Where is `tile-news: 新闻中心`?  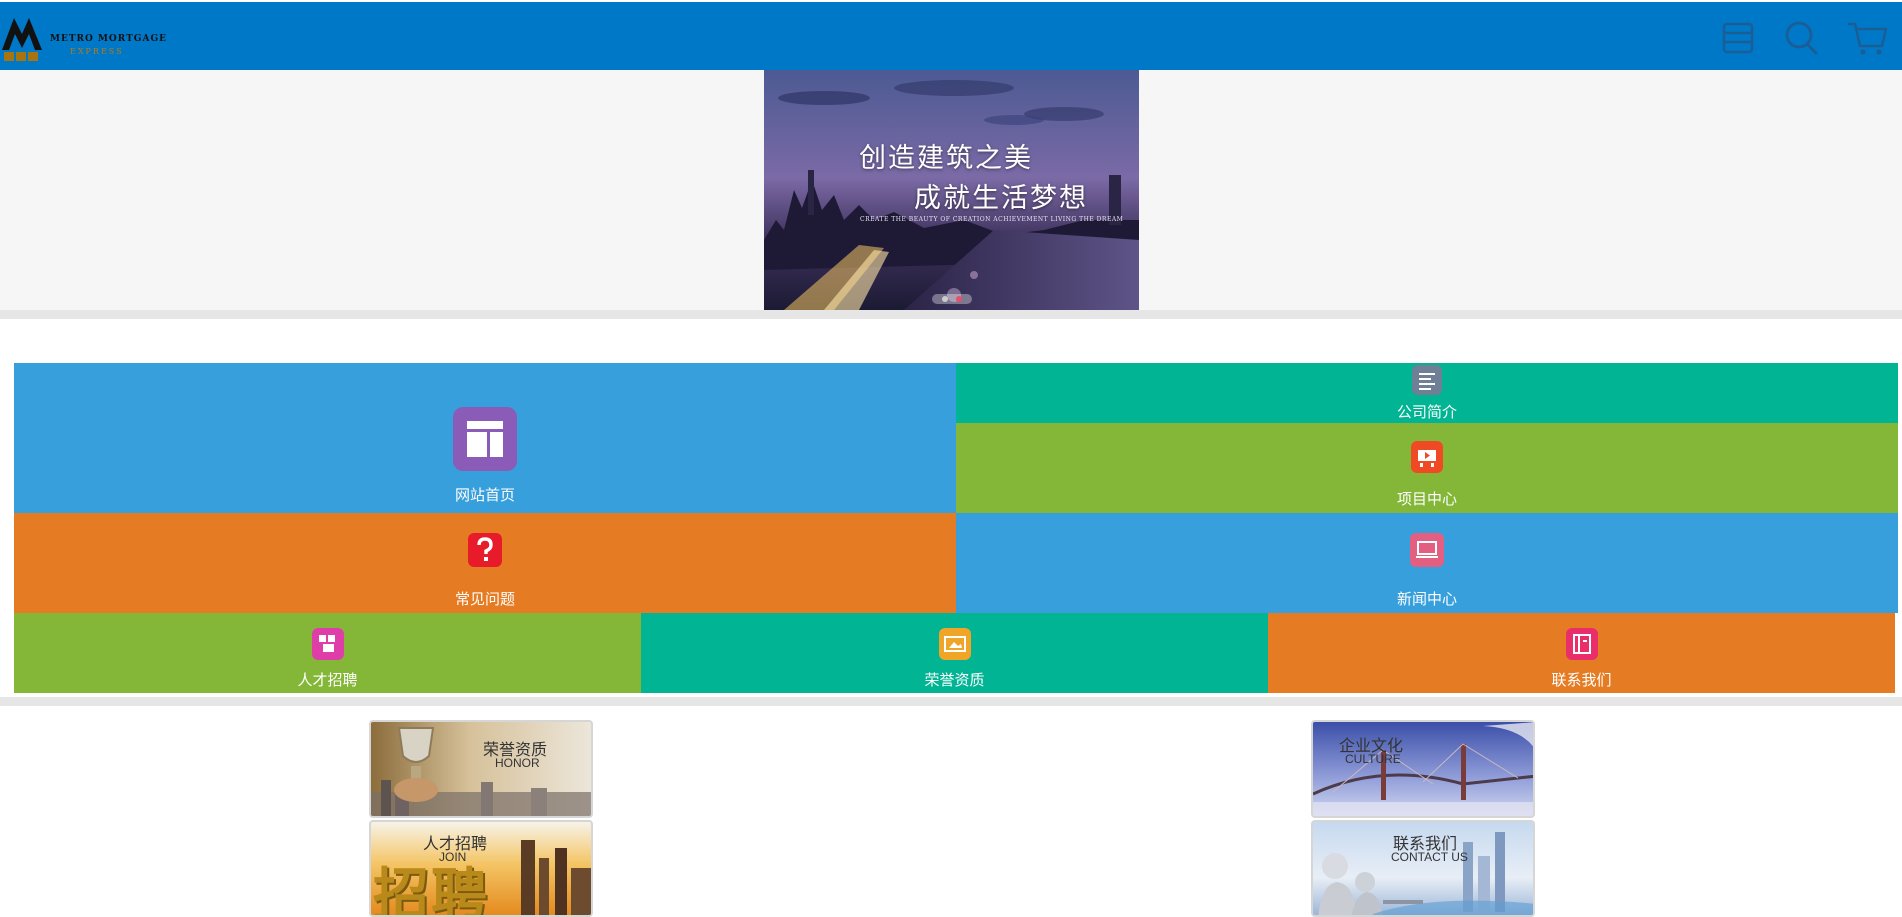
tile-news: 新闻中心 is located at coordinates (1427, 563).